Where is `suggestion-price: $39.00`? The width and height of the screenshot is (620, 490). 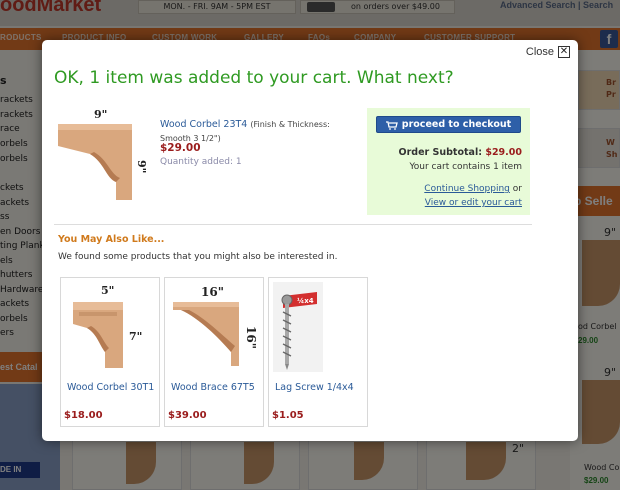 suggestion-price: $39.00 is located at coordinates (187, 415).